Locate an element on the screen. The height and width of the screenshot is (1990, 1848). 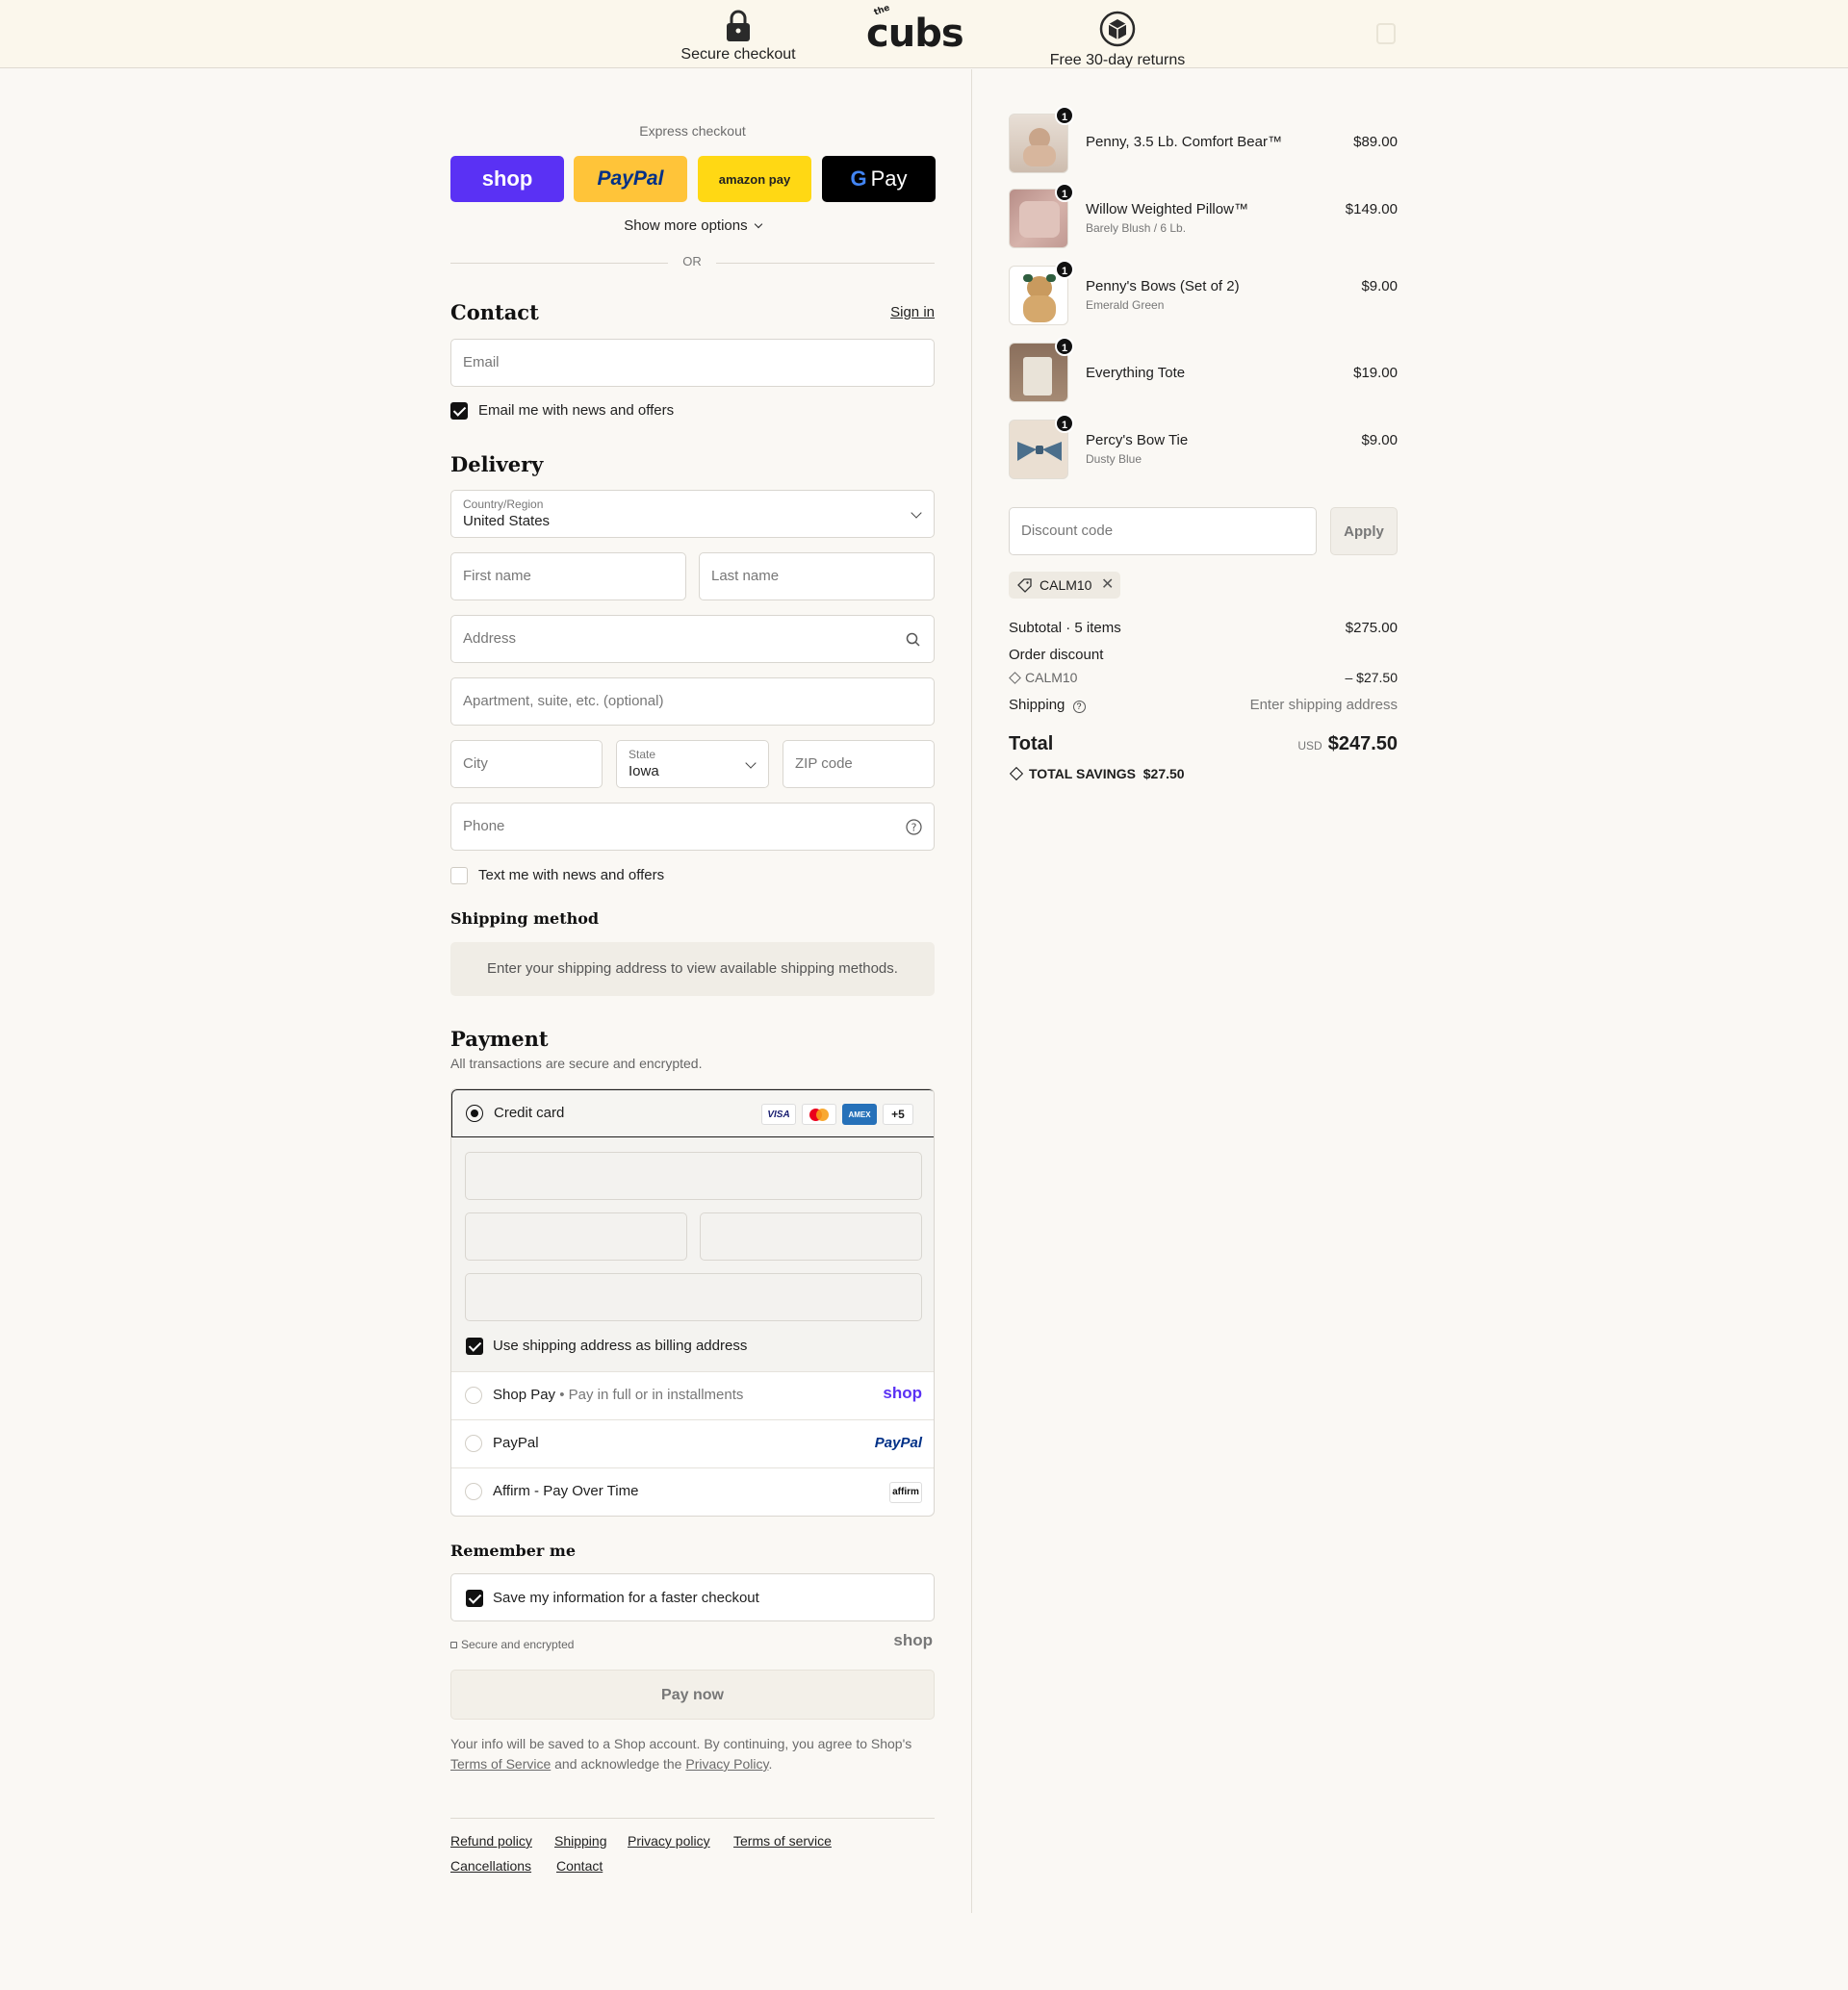
item-price: $149.00 is located at coordinates (1371, 209).